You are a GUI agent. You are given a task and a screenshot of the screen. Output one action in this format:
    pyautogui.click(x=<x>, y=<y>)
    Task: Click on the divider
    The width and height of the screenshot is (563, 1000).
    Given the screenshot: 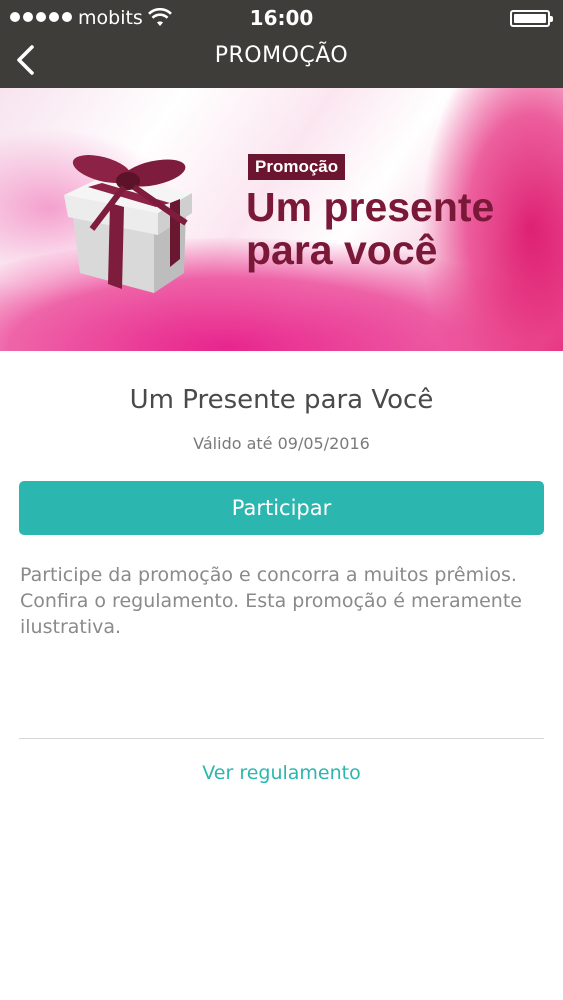 What is the action you would take?
    pyautogui.click(x=281, y=738)
    